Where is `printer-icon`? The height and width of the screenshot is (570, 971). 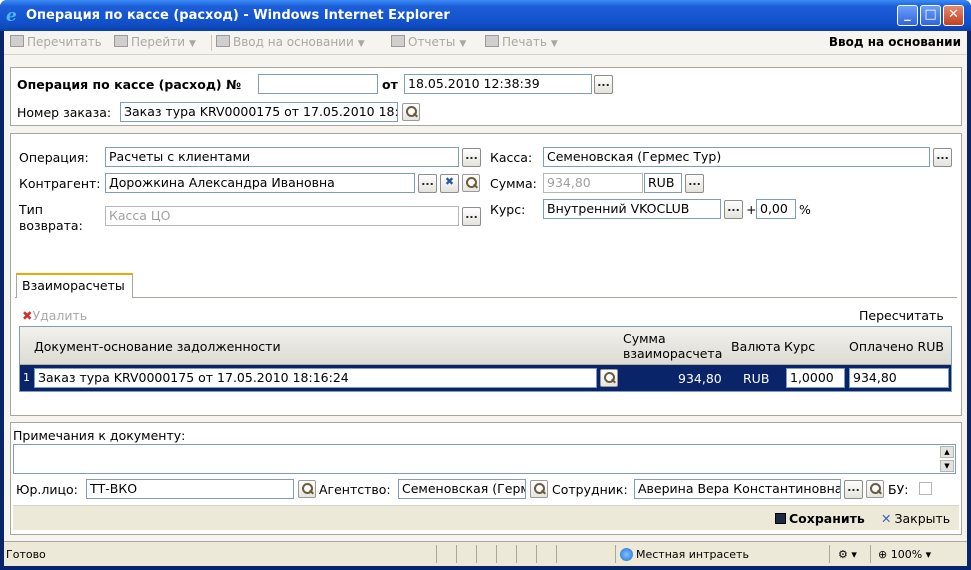
printer-icon is located at coordinates (492, 41).